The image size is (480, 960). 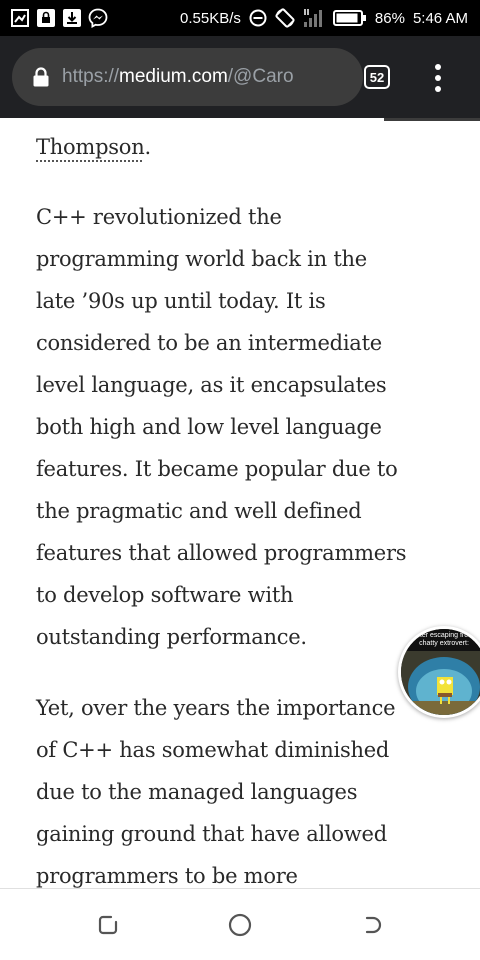 What do you see at coordinates (173, 76) in the screenshot?
I see `url-host: medium.com` at bounding box center [173, 76].